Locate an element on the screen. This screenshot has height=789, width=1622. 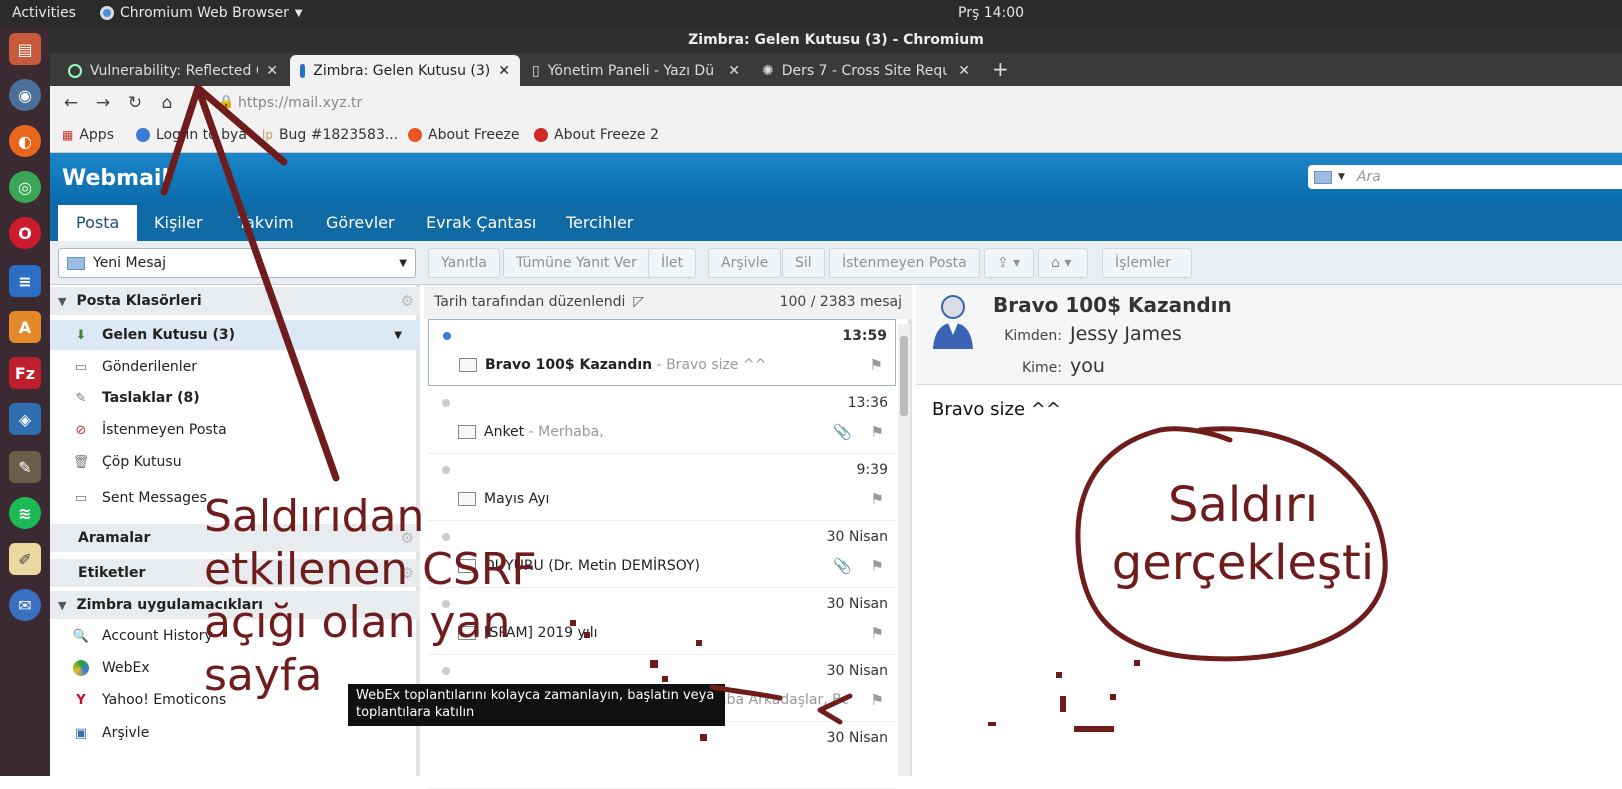
filezilla-icon: Fz is located at coordinates (25, 373).